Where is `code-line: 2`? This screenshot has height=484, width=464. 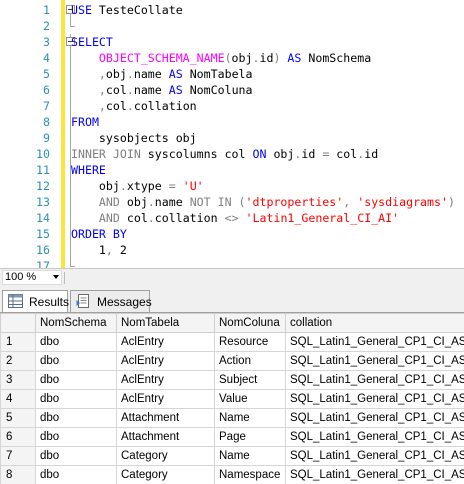 code-line: 2 is located at coordinates (232, 26).